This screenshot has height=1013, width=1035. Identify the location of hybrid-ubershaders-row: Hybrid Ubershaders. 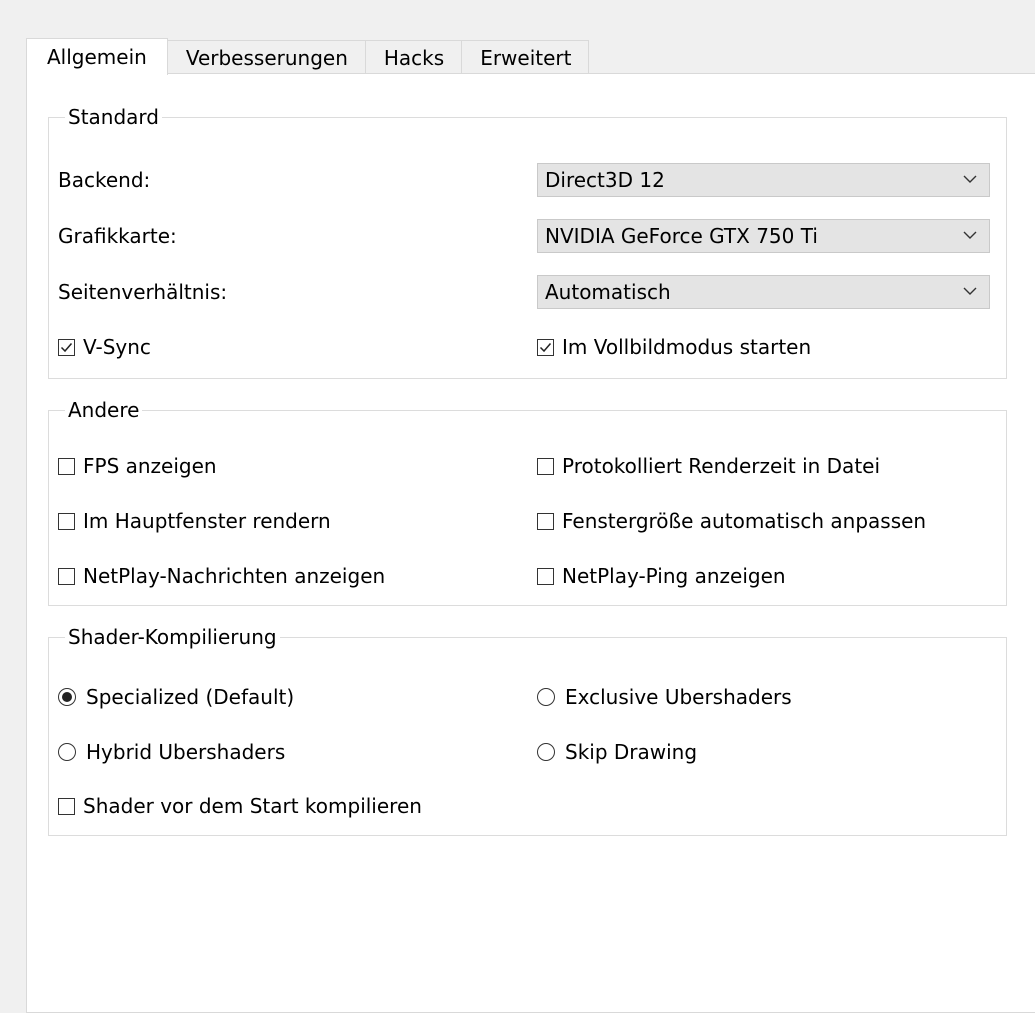
(171, 752).